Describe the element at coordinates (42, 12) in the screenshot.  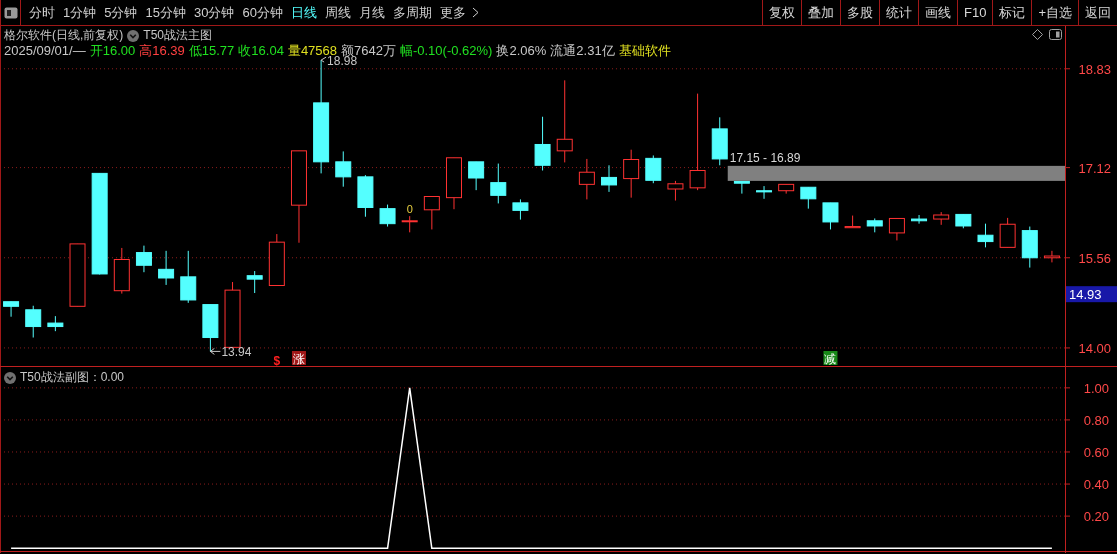
I see `period-tab: 分时` at that location.